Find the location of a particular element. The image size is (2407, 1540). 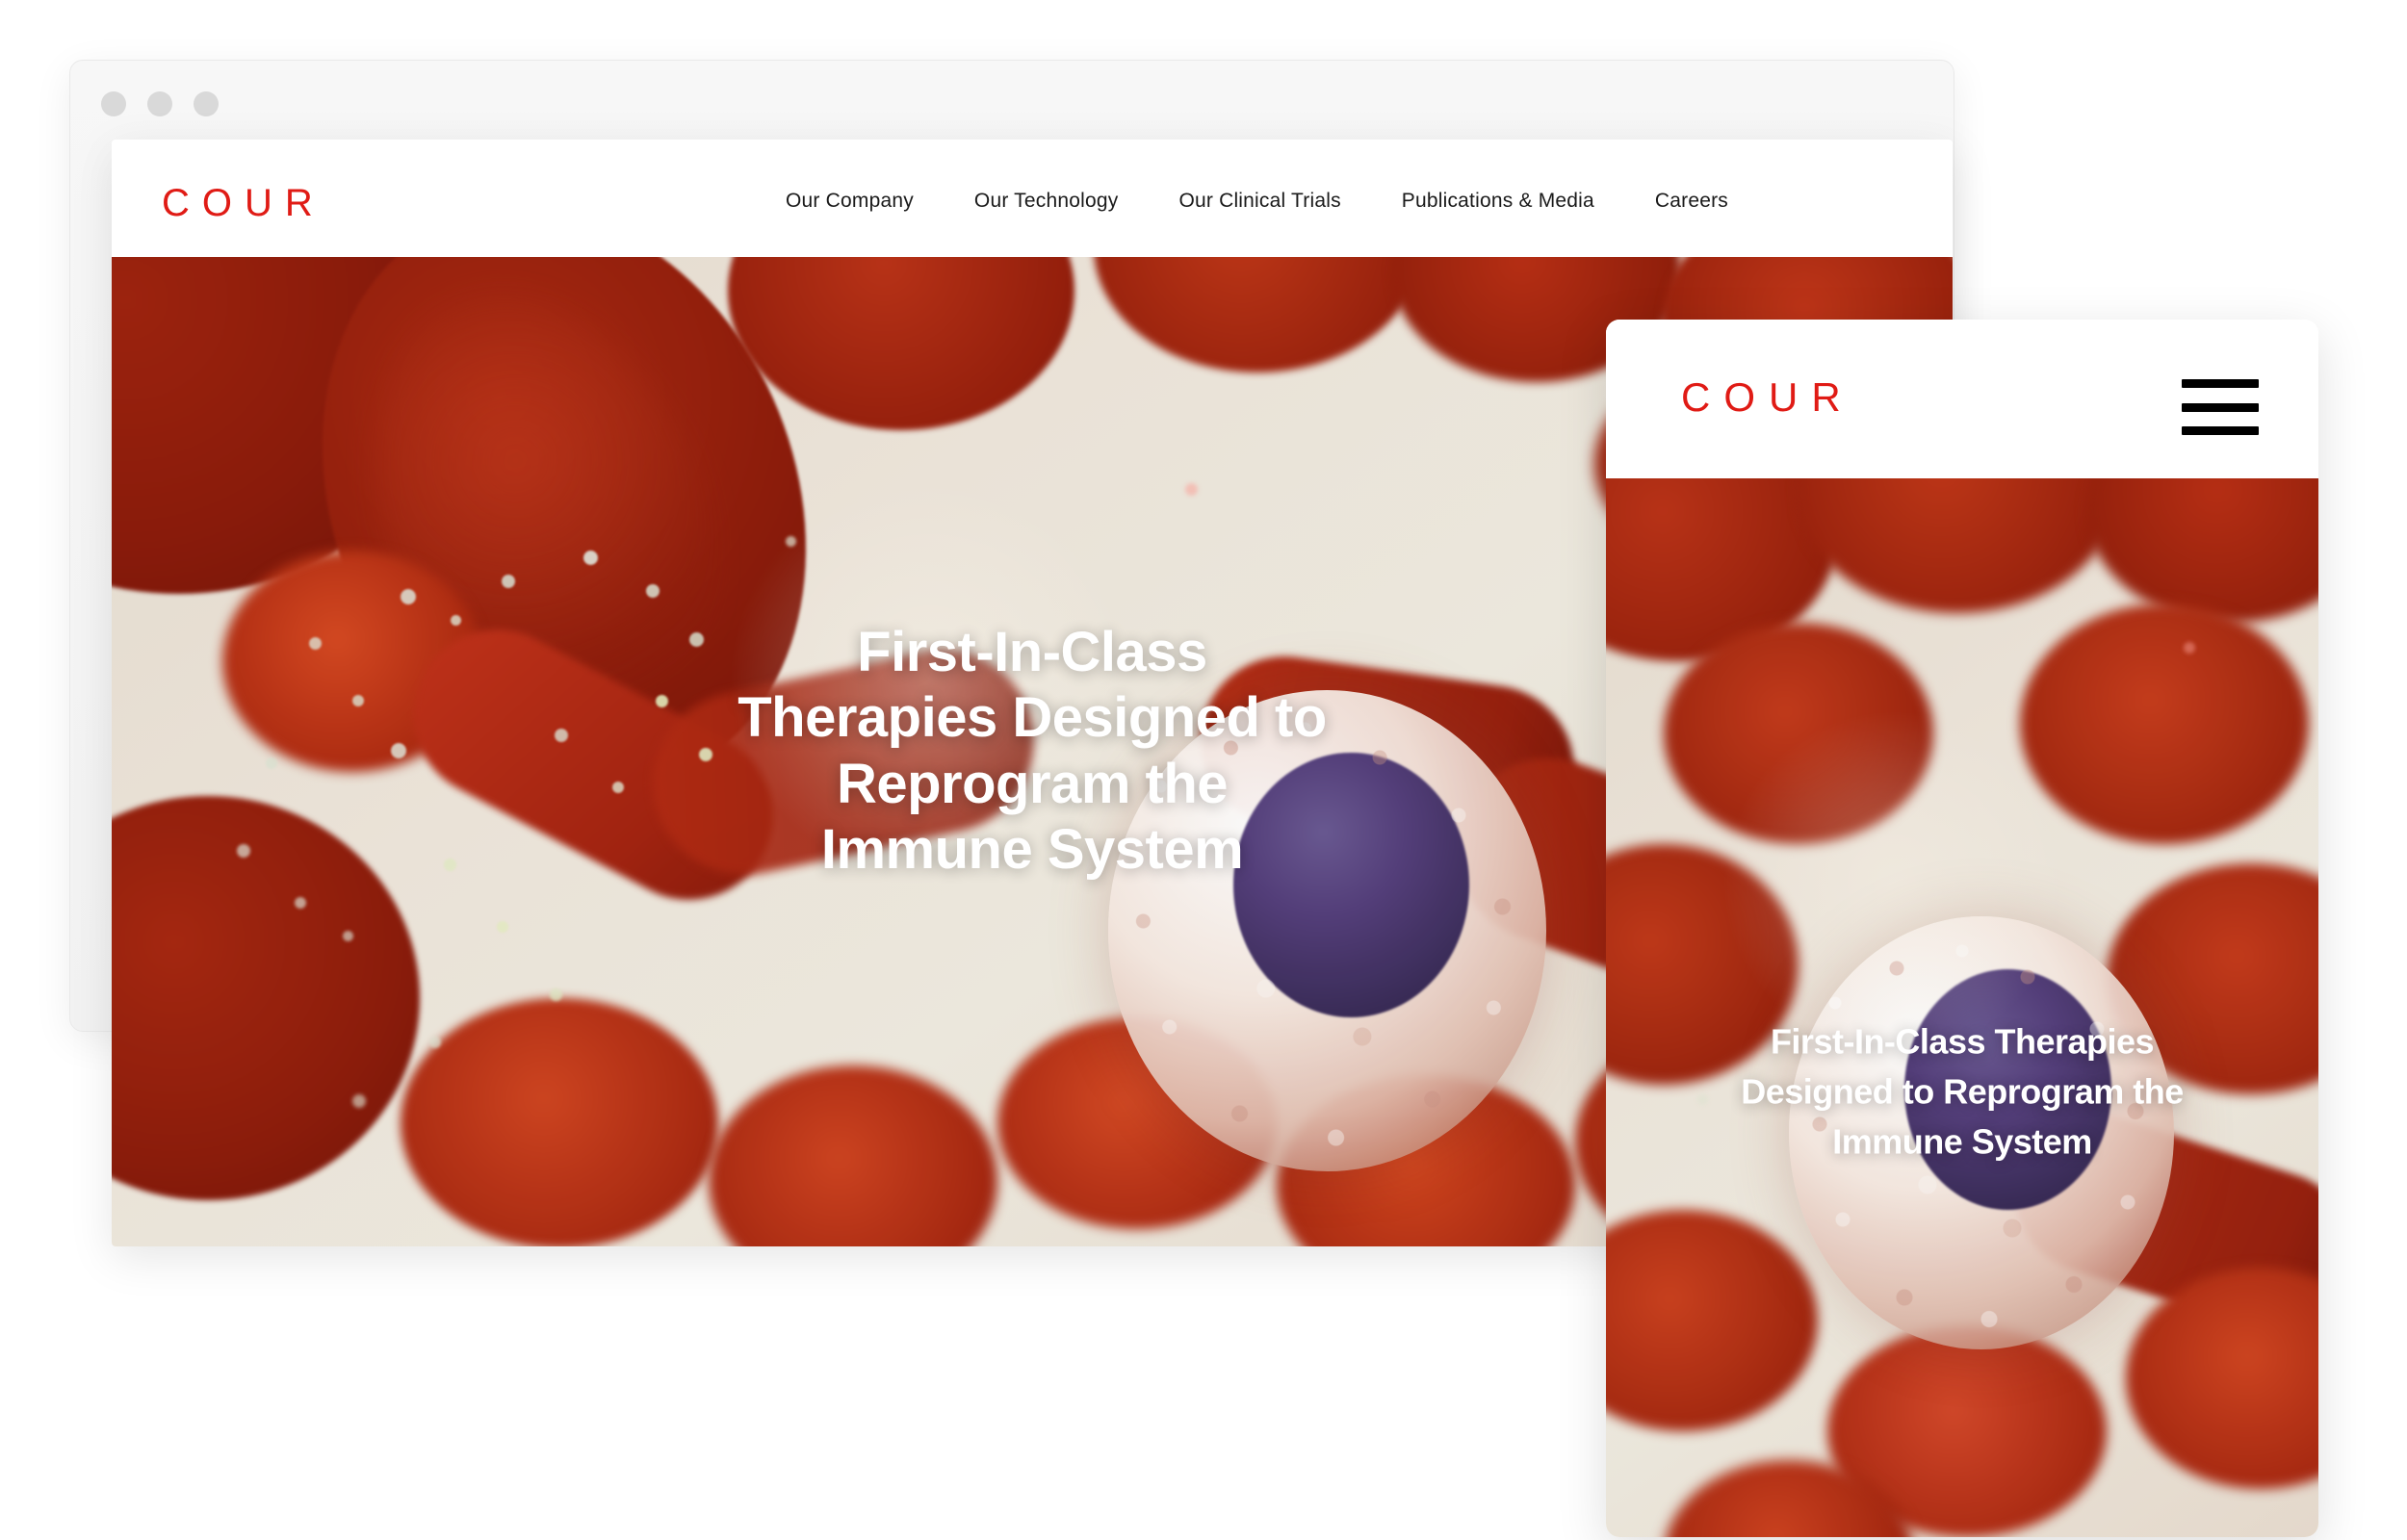

nav-item-our-technology: Our Technology is located at coordinates (1046, 201).